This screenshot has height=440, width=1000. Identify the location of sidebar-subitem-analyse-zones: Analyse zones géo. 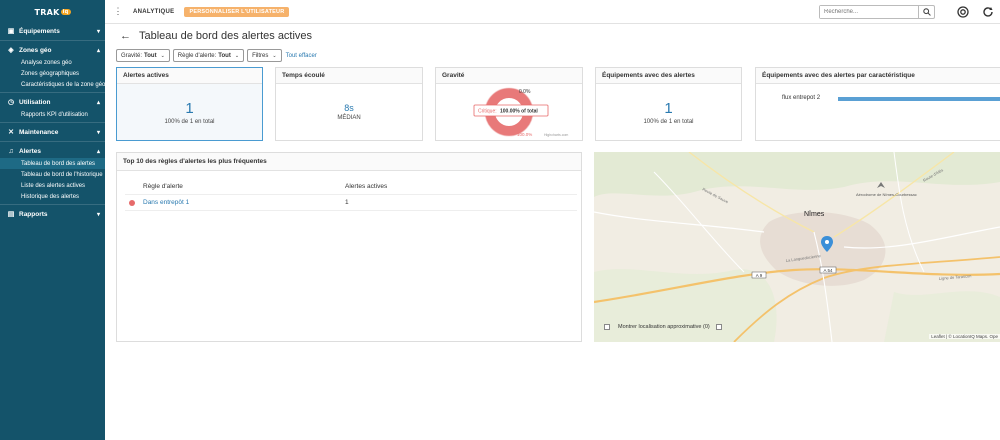
(52, 62).